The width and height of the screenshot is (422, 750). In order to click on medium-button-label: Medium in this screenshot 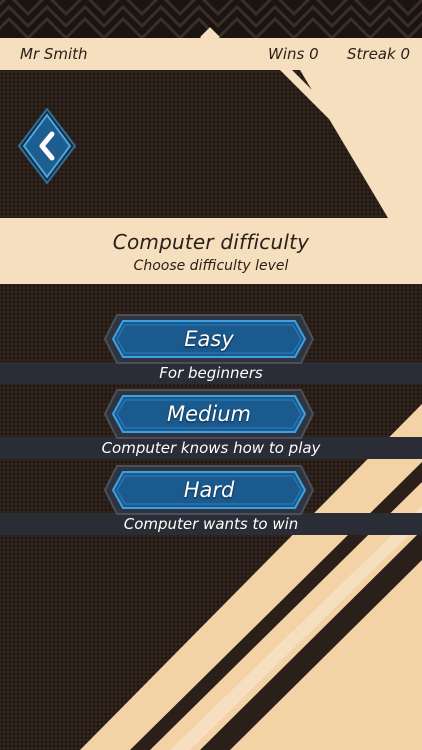, I will do `click(209, 414)`.